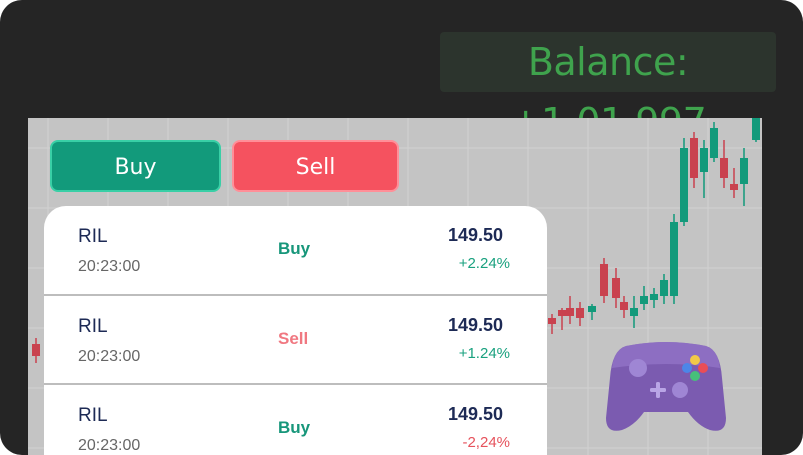  What do you see at coordinates (486, 442) in the screenshot?
I see `order-change: -2,24%` at bounding box center [486, 442].